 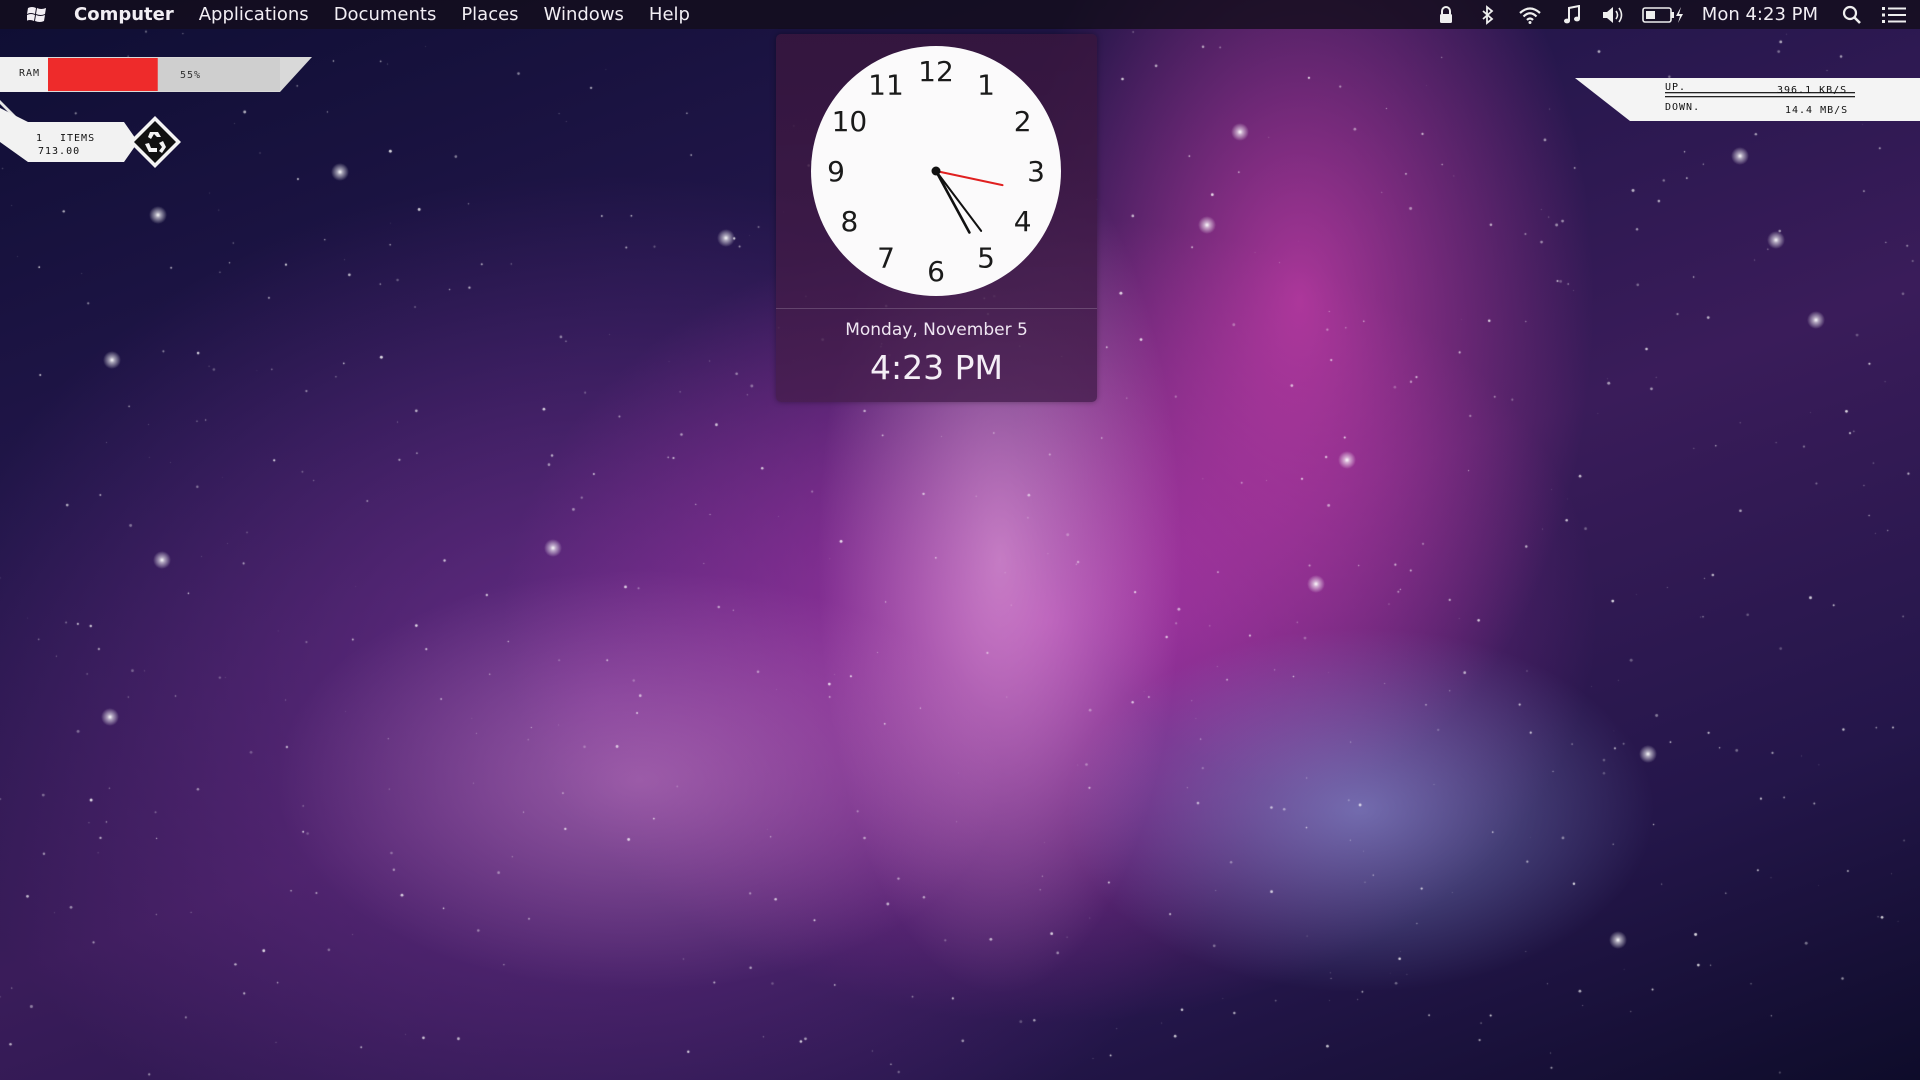 What do you see at coordinates (936, 271) in the screenshot?
I see `clock-number-6: 6` at bounding box center [936, 271].